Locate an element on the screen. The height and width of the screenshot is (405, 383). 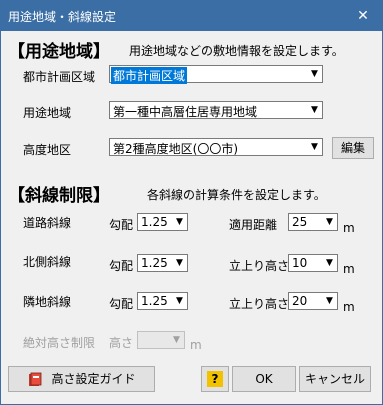
city-area-value: 都市計画区域 is located at coordinates (149, 75).